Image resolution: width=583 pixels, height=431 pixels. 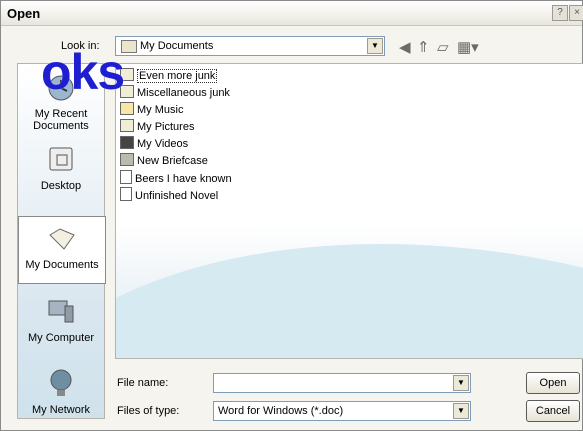 I want to click on help-button: ?, so click(x=560, y=13).